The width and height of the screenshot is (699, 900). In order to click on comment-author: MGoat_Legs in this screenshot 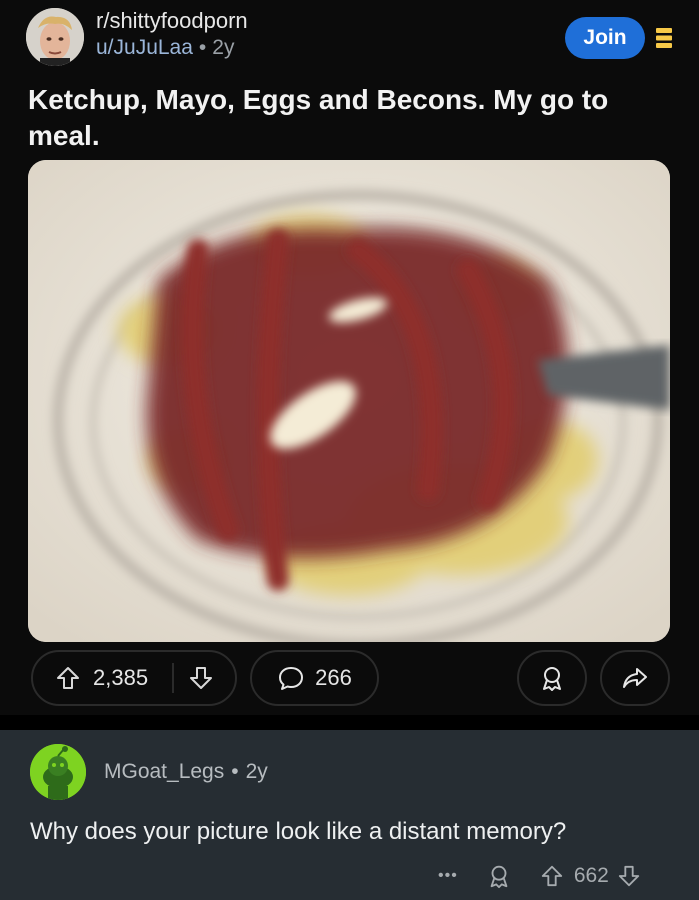, I will do `click(164, 771)`.